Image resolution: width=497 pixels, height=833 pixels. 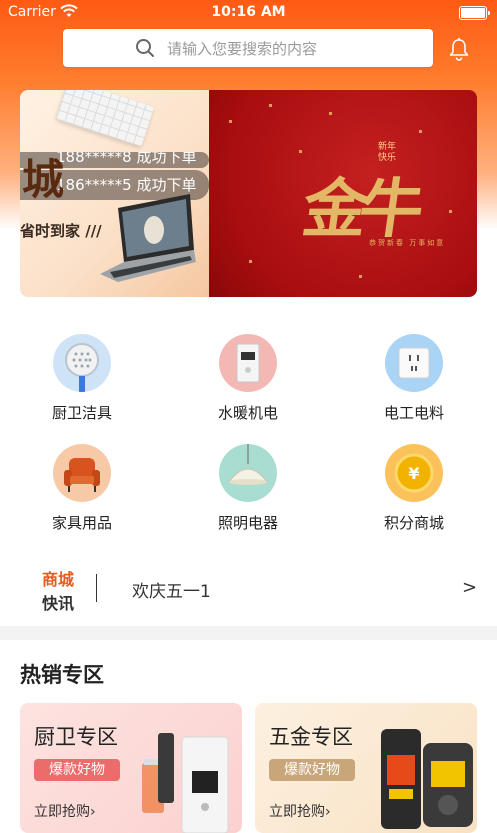 What do you see at coordinates (248, 633) in the screenshot?
I see `section-divider` at bounding box center [248, 633].